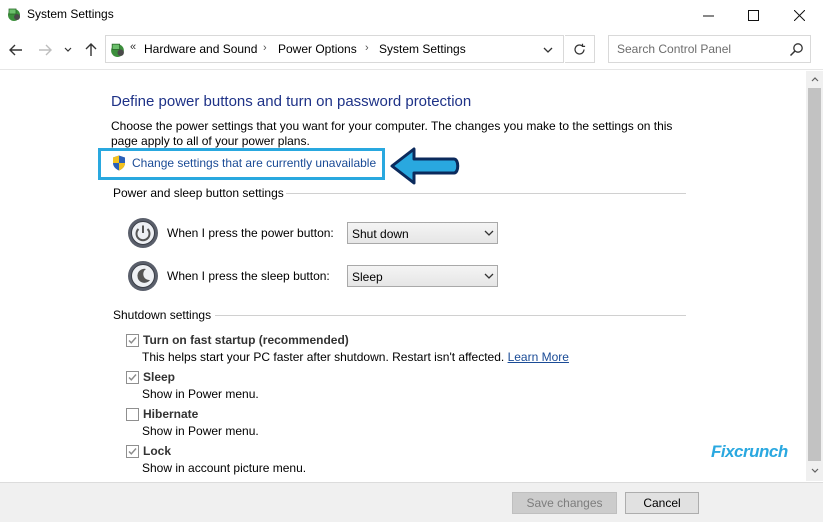 The width and height of the screenshot is (823, 522). I want to click on fast-startup-checkbox, so click(132, 340).